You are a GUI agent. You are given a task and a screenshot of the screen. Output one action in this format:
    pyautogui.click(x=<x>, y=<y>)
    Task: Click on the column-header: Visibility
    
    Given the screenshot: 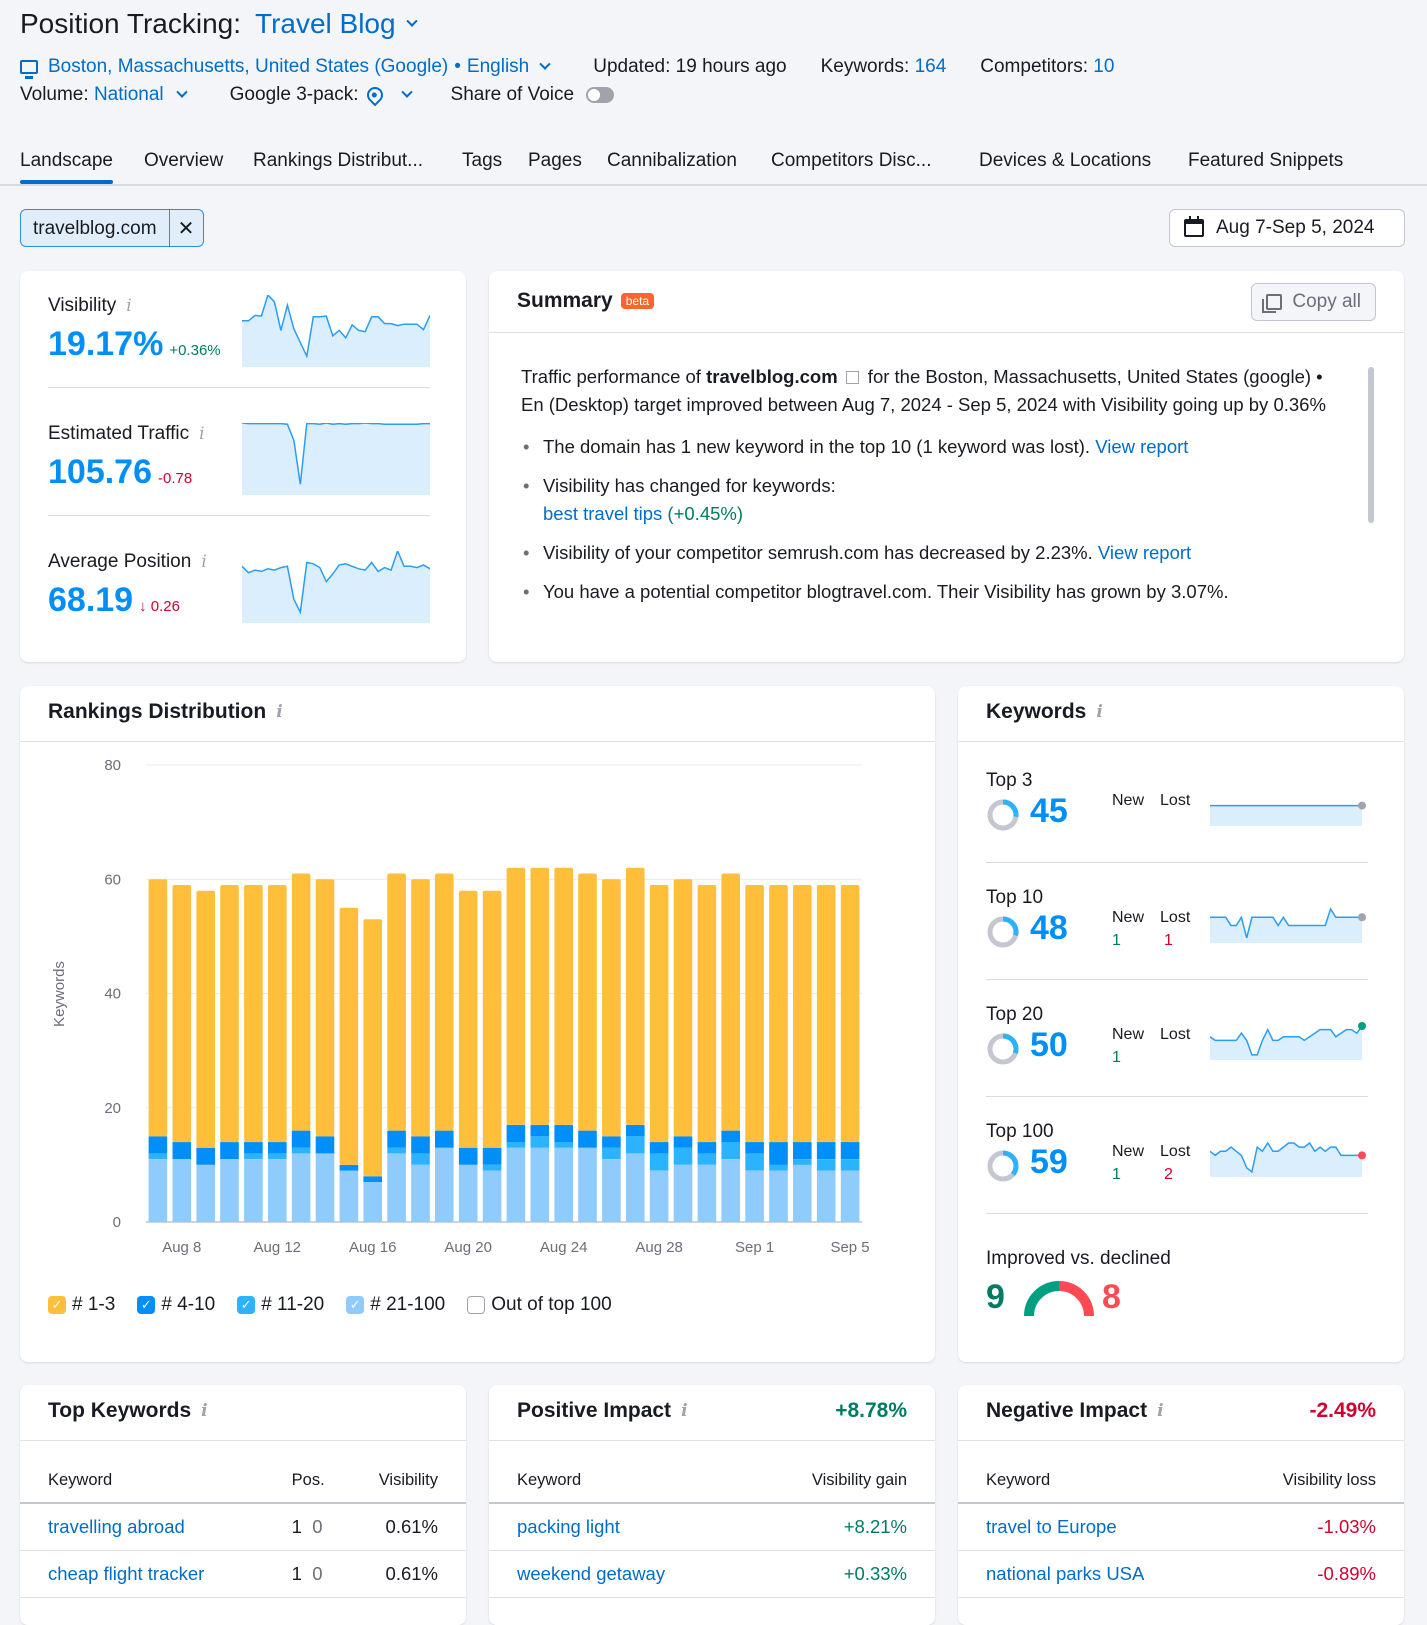 What is the action you would take?
    pyautogui.click(x=399, y=1487)
    